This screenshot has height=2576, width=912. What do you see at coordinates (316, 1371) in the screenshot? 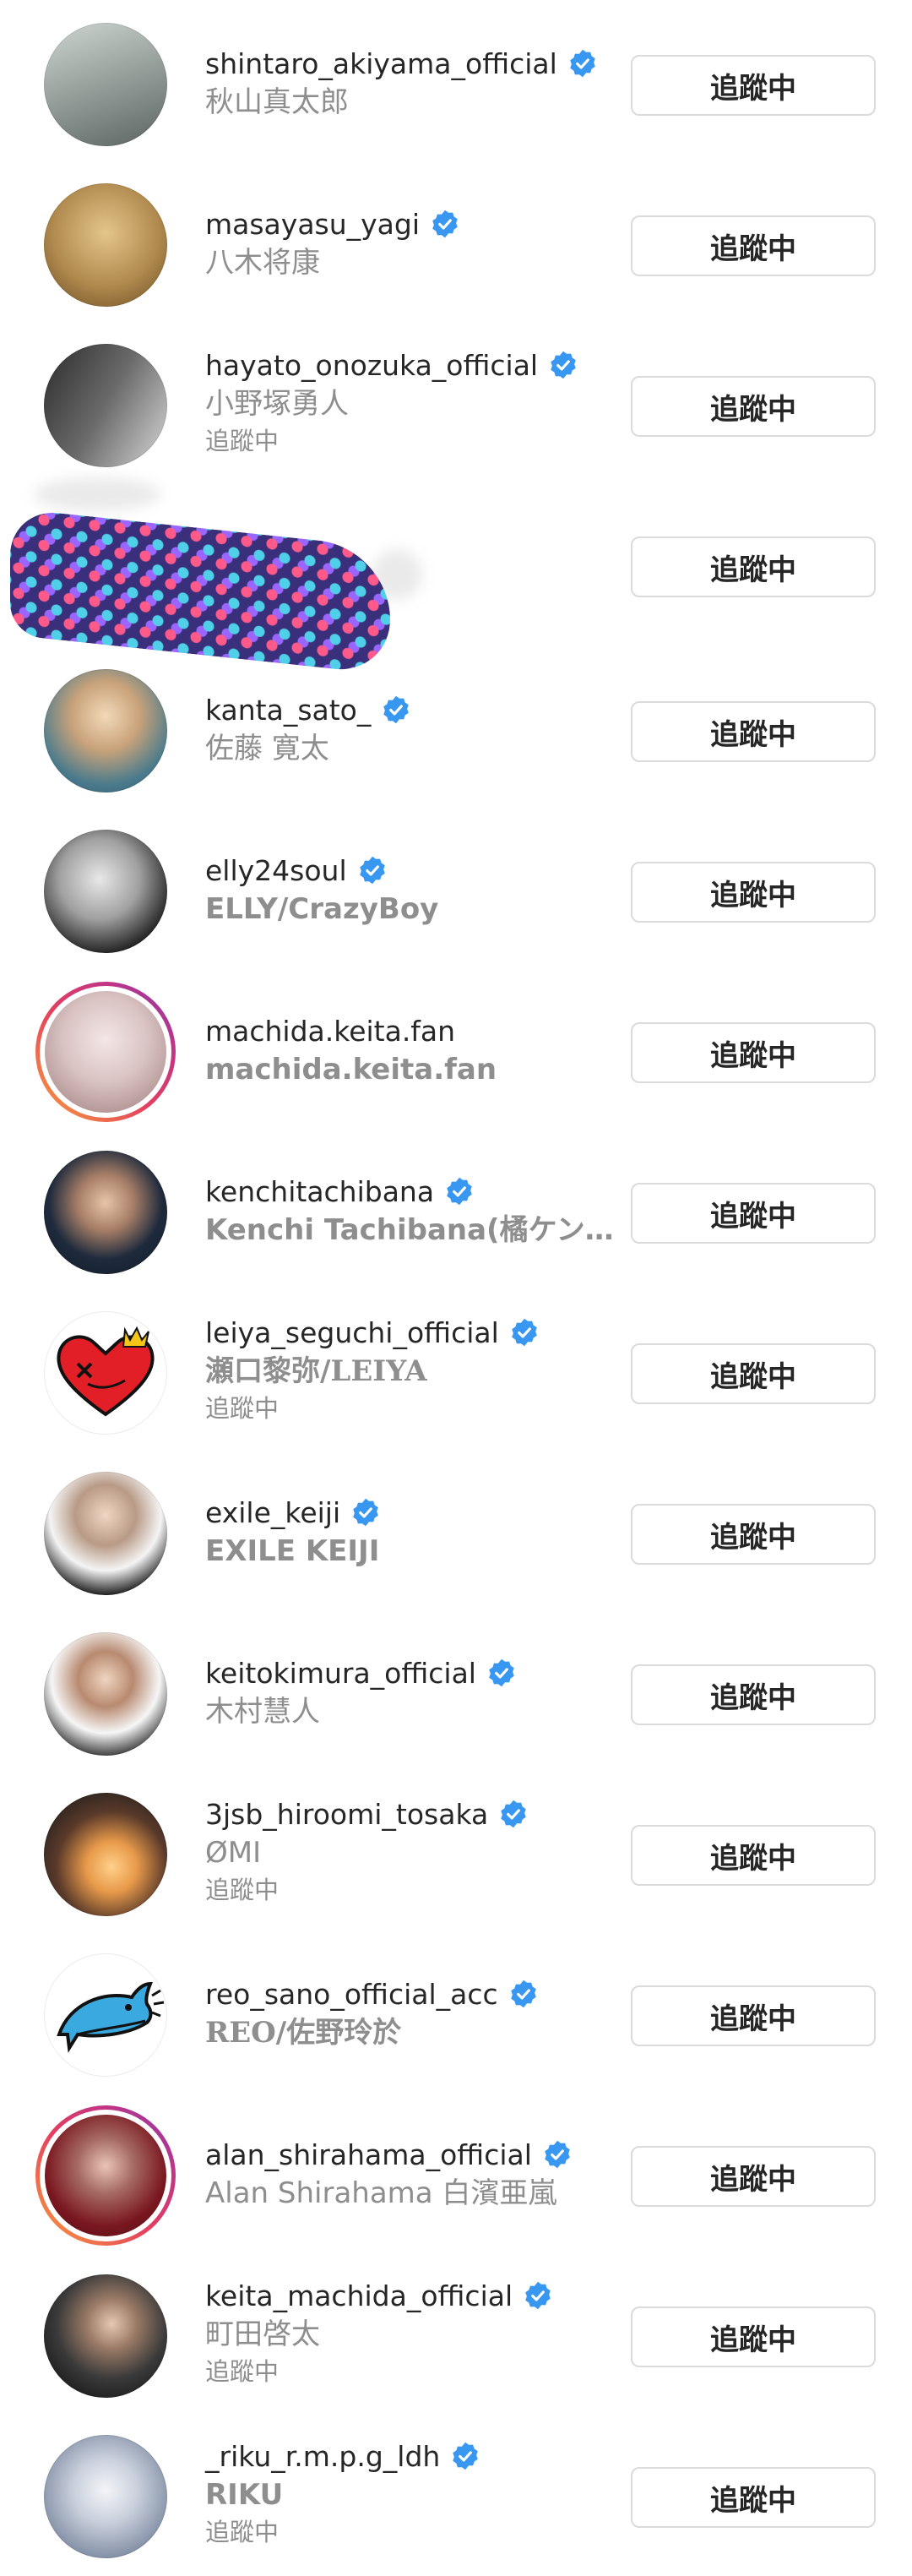
I see `full-name: 瀬口黎弥/LEIYA` at bounding box center [316, 1371].